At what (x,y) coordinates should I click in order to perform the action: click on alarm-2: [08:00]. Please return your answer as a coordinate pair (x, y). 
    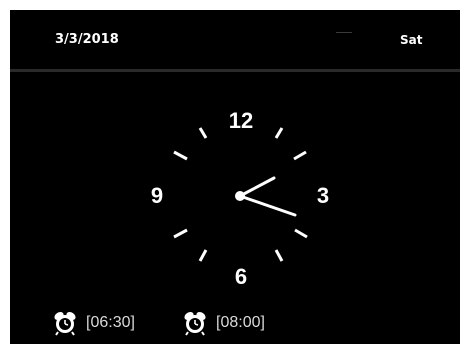
    Looking at the image, I should click on (223, 323).